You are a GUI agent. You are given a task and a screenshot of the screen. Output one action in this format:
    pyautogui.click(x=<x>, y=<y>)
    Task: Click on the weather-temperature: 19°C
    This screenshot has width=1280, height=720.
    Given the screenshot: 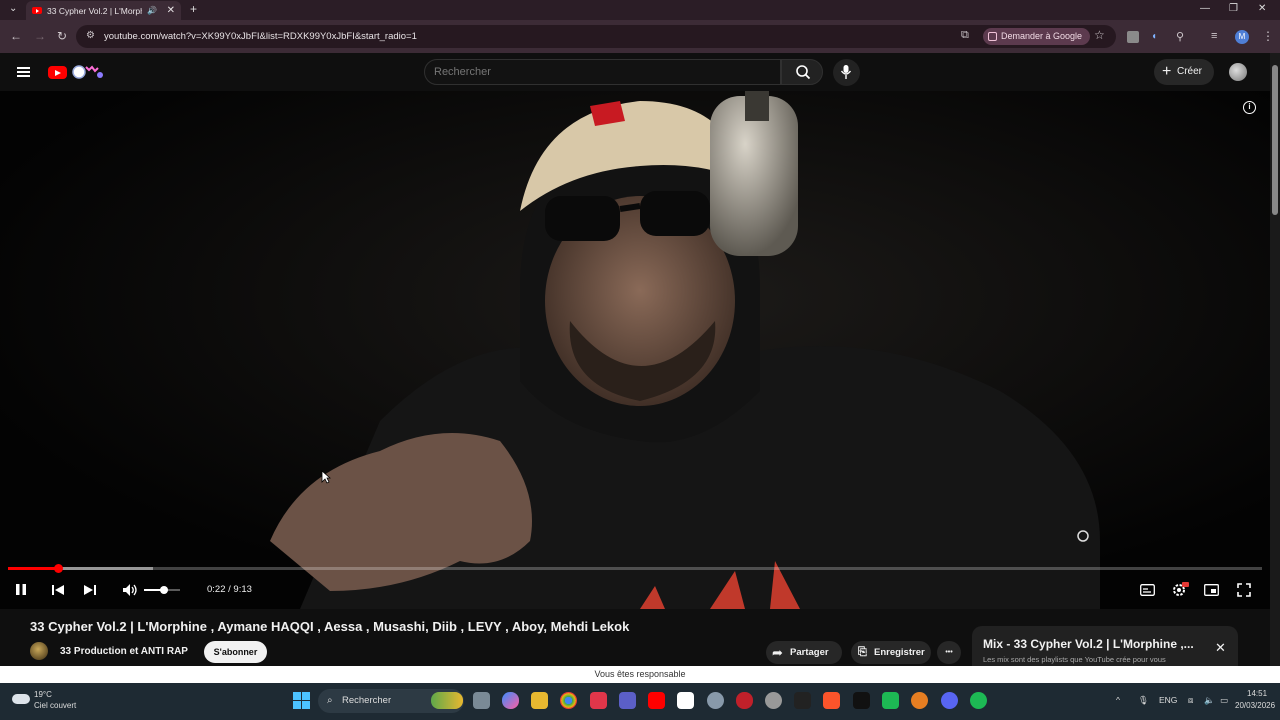 What is the action you would take?
    pyautogui.click(x=43, y=694)
    